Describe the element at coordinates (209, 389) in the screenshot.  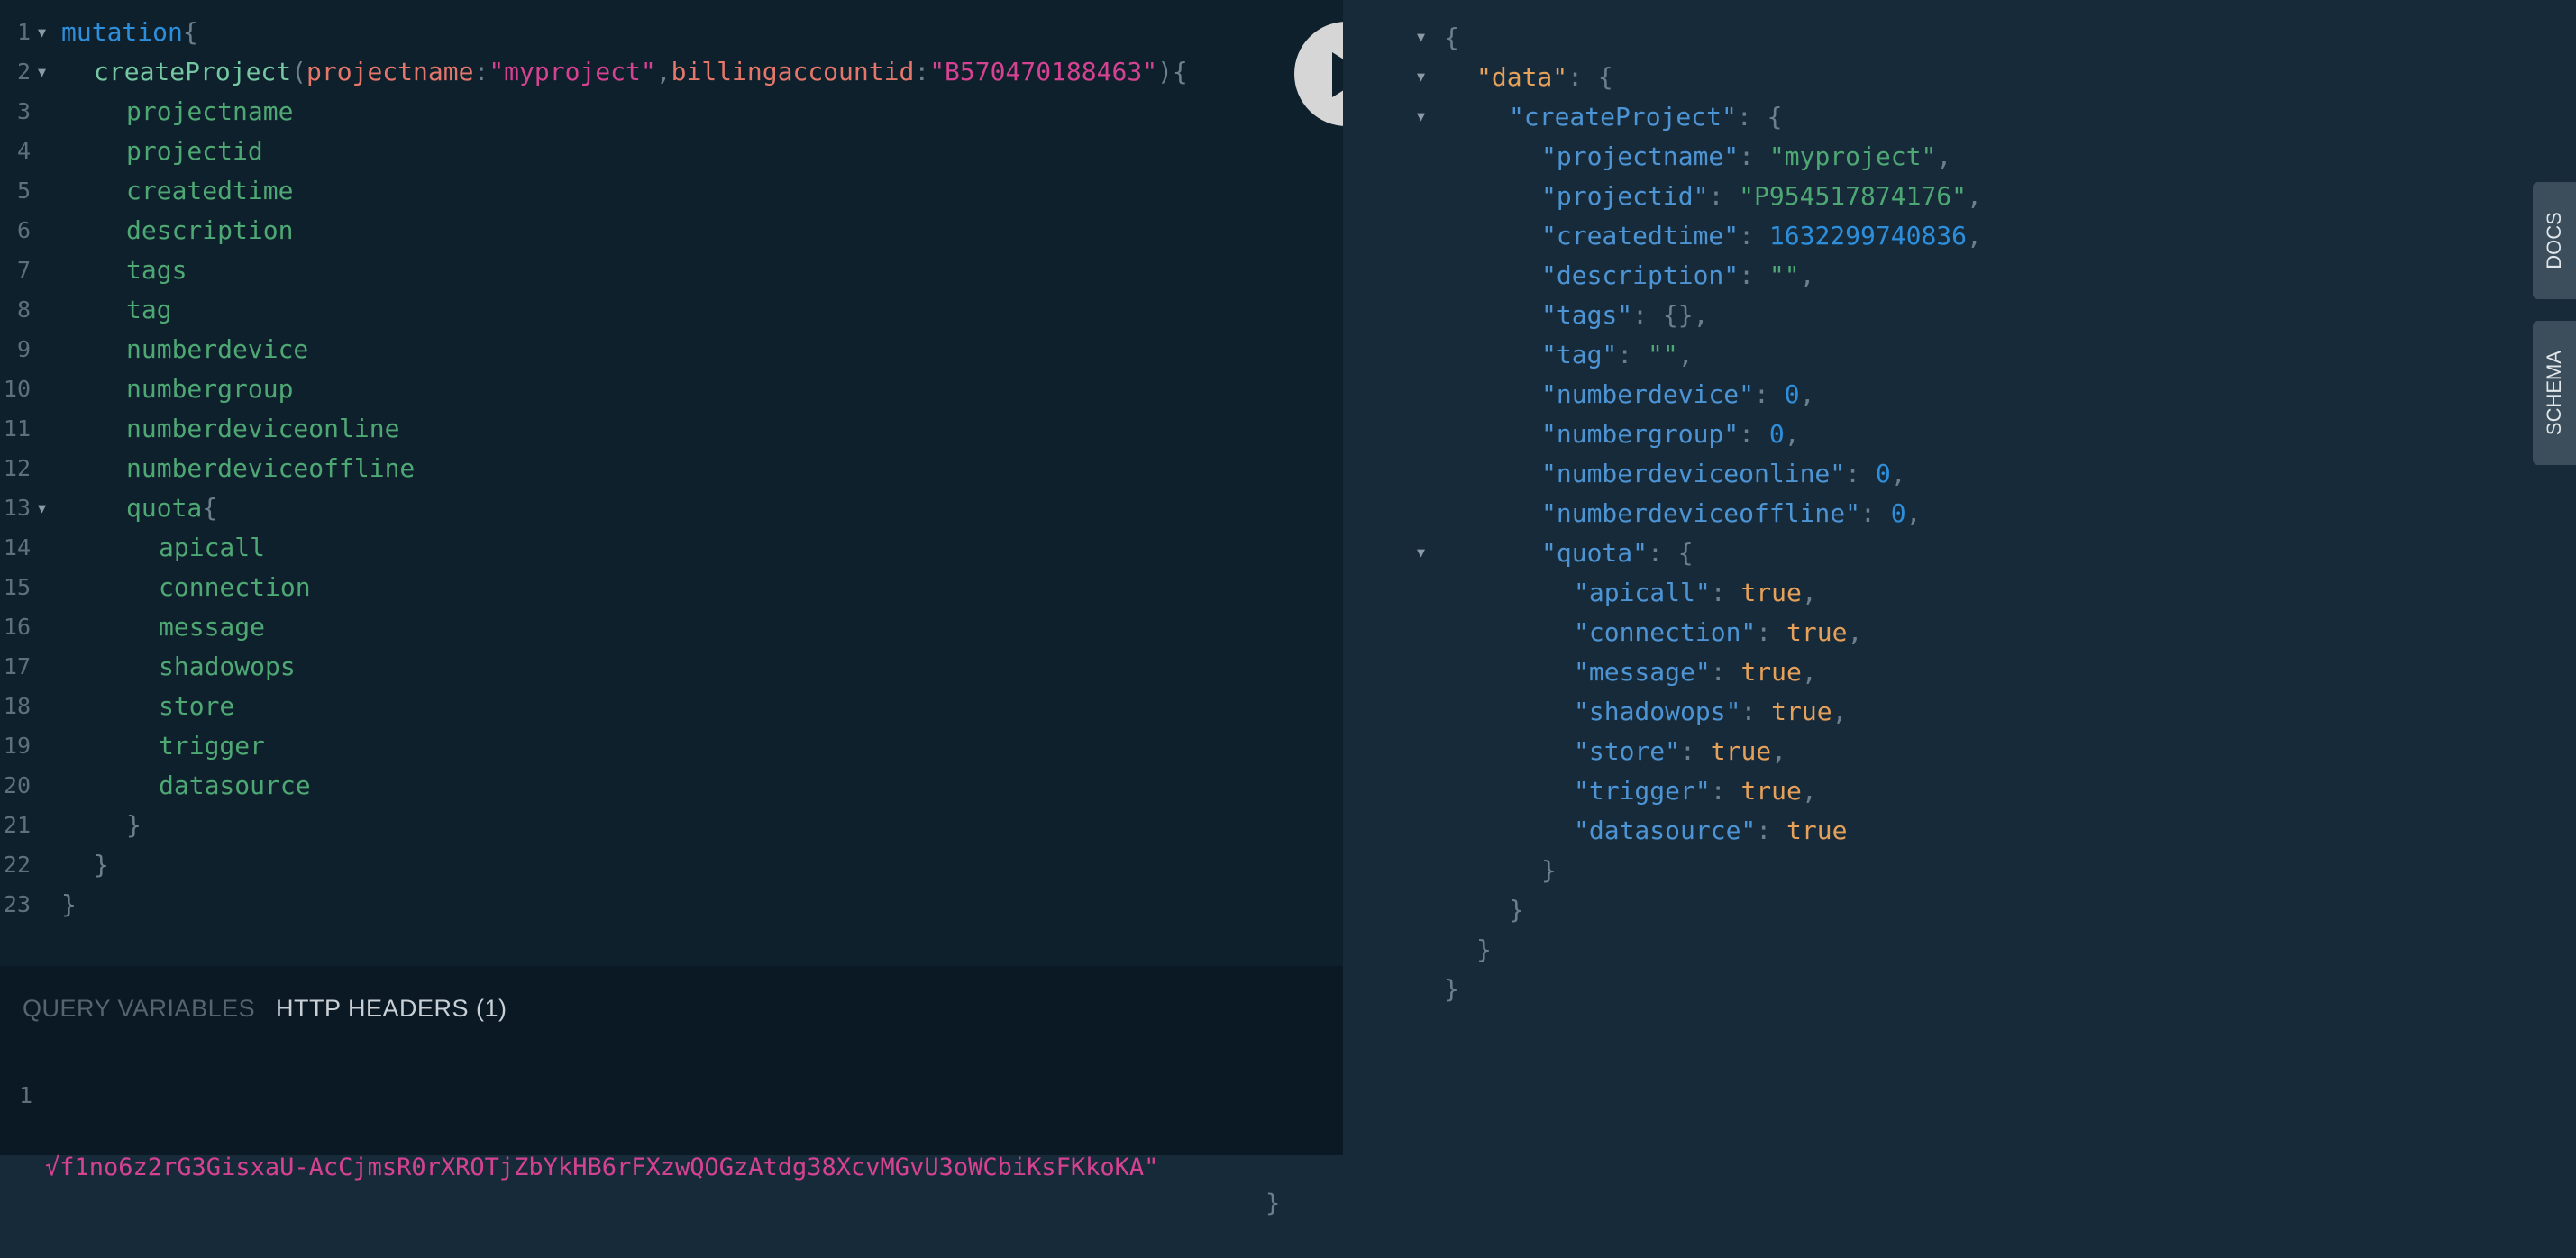
I see `code-content: numbergroup` at that location.